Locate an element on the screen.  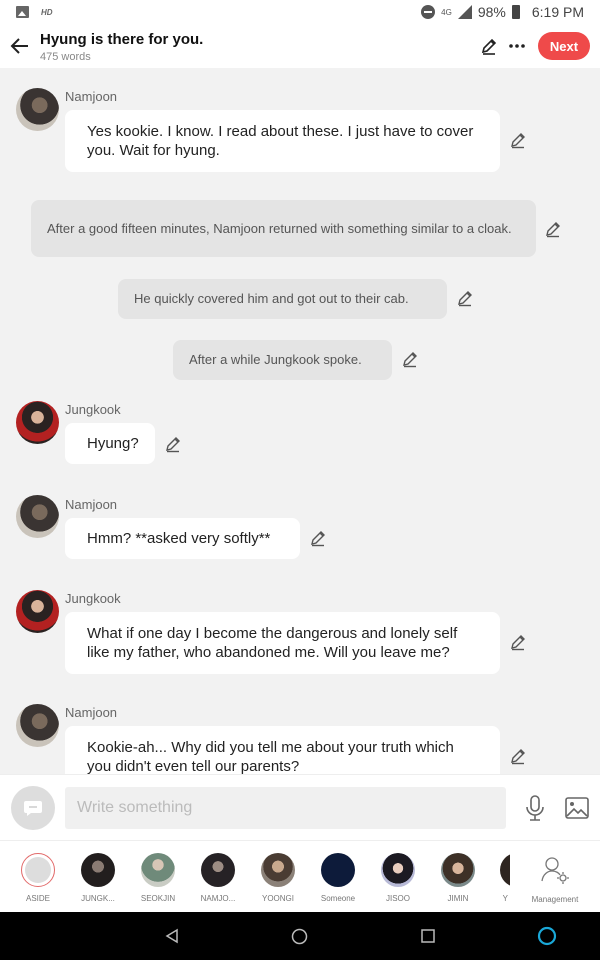
character-partial: Y is located at coordinates (499, 878).